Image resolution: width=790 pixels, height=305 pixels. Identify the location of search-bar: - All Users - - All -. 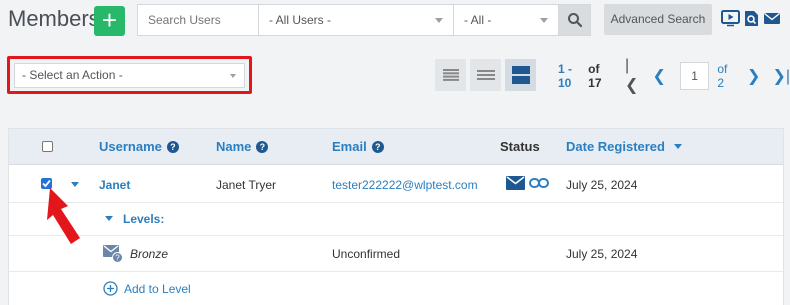
(364, 20).